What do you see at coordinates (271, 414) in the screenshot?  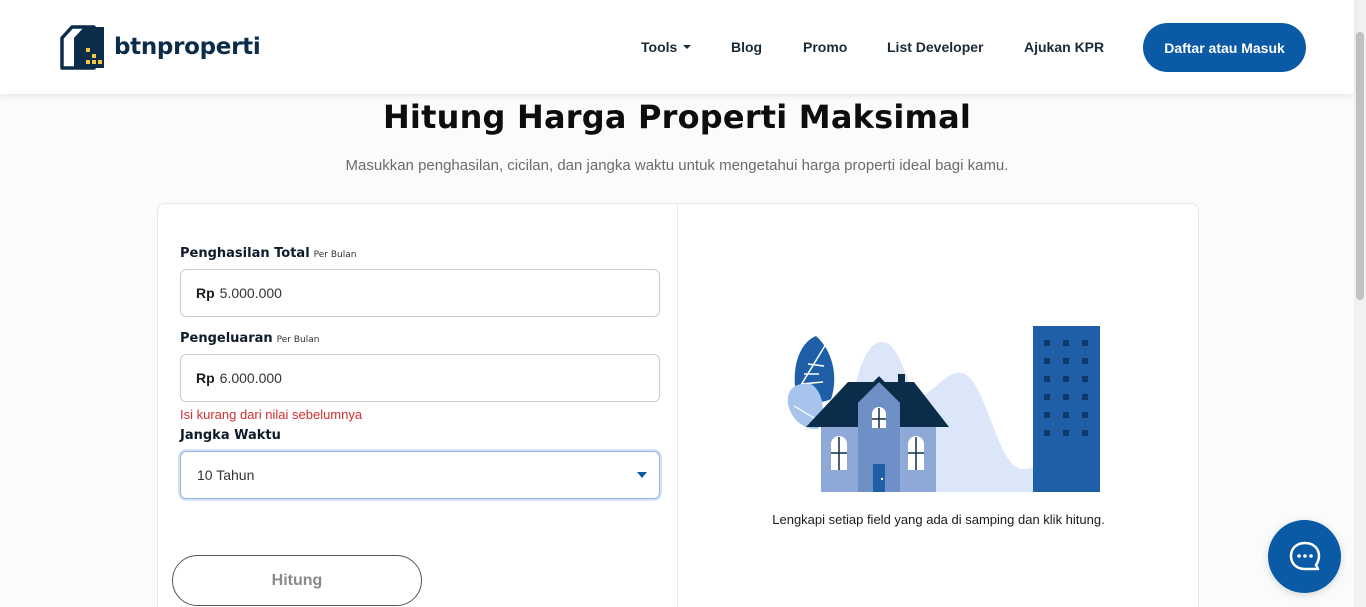 I see `expense-error-message: Isi kurang dari nilai sebelumnya` at bounding box center [271, 414].